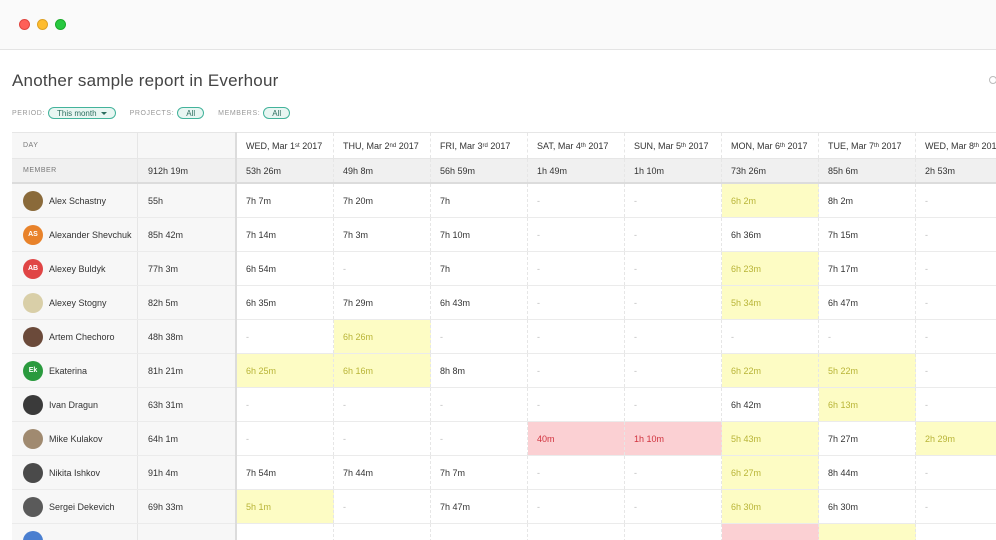 This screenshot has width=996, height=540. I want to click on time-cell: 7h 27m, so click(867, 438).